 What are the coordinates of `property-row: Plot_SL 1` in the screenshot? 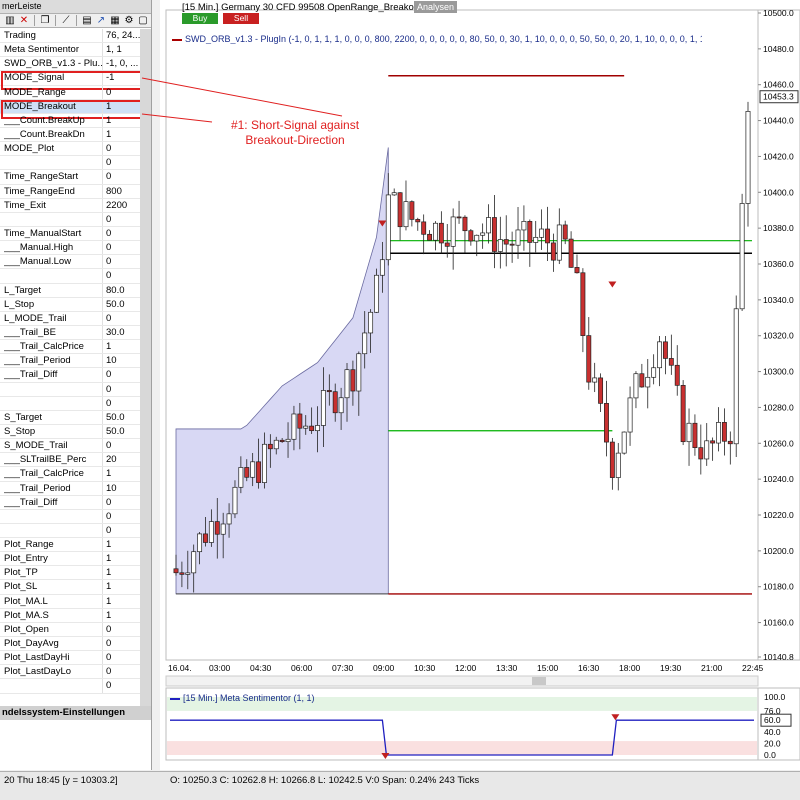 It's located at (75, 587).